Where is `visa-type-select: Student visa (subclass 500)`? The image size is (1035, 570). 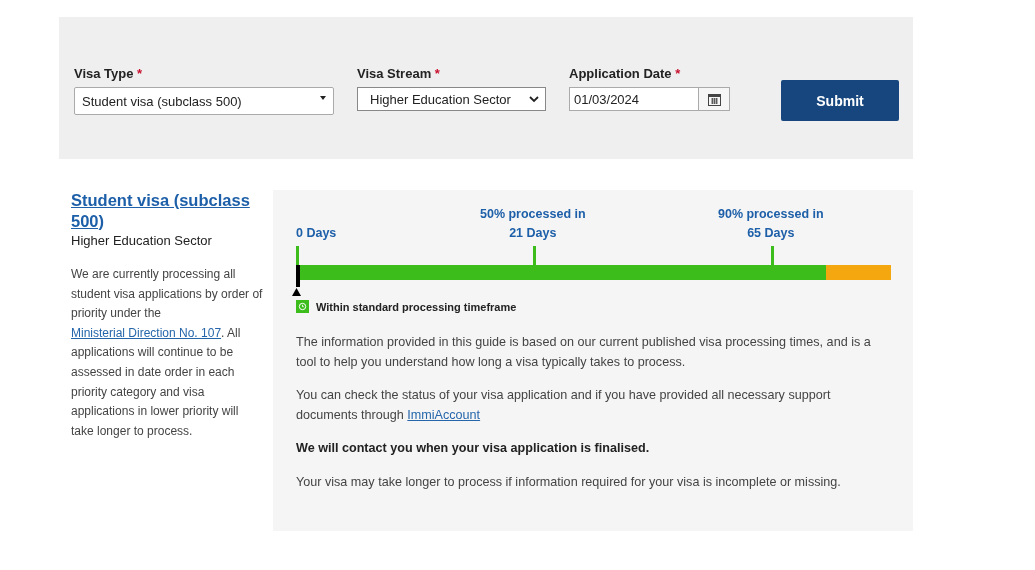
visa-type-select: Student visa (subclass 500) is located at coordinates (204, 101).